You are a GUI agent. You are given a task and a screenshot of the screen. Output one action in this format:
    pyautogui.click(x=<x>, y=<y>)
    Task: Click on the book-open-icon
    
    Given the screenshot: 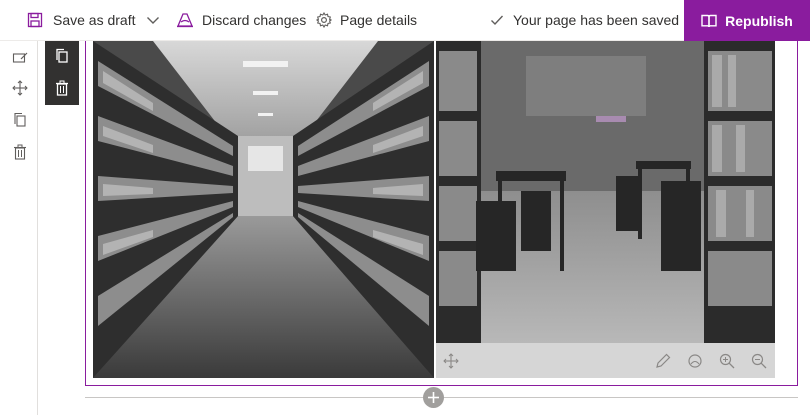 What is the action you would take?
    pyautogui.click(x=709, y=20)
    